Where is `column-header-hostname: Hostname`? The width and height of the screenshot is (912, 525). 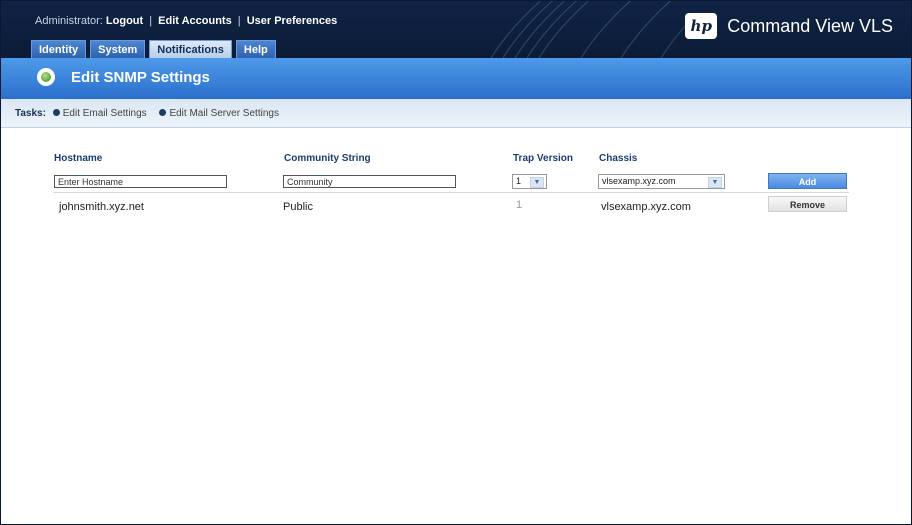 column-header-hostname: Hostname is located at coordinates (78, 158).